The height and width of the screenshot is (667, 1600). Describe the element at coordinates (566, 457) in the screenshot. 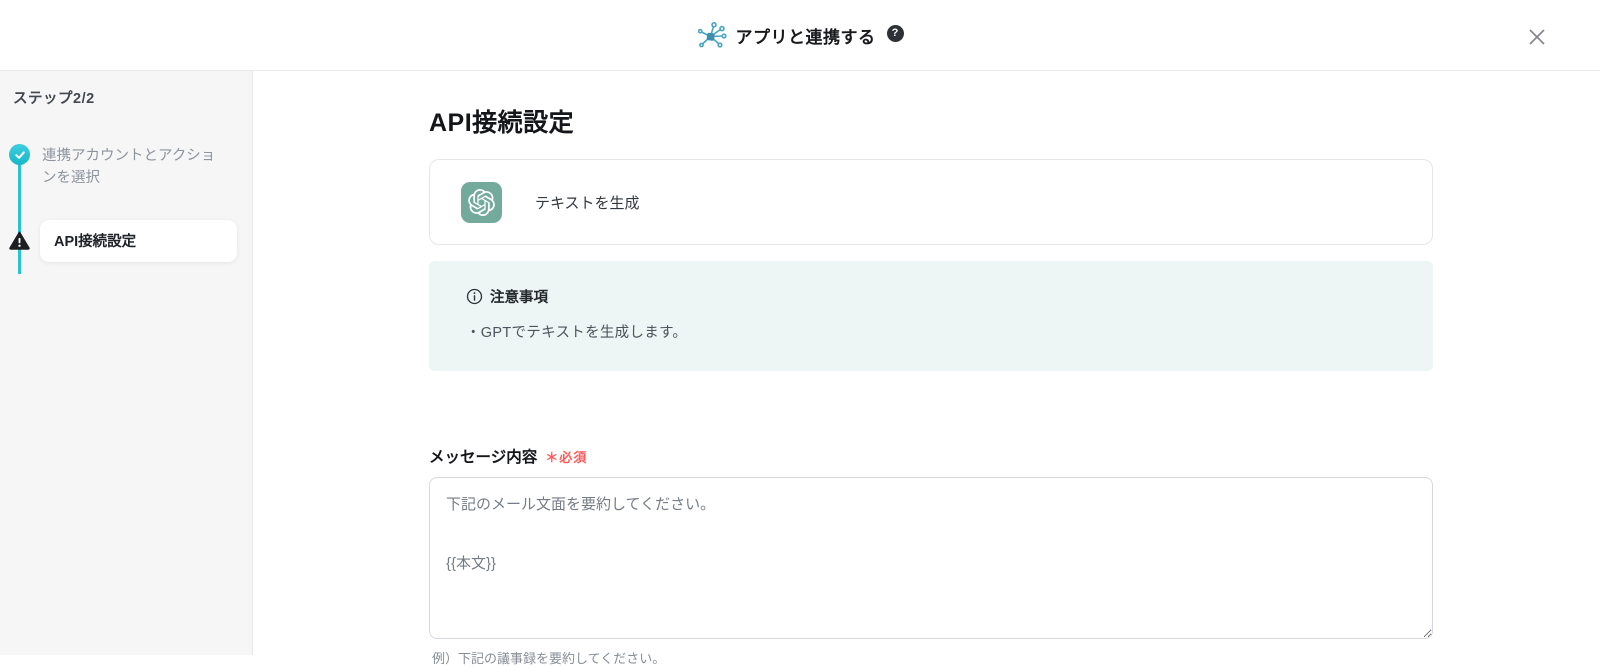

I see `required-badge: ＊必須` at that location.